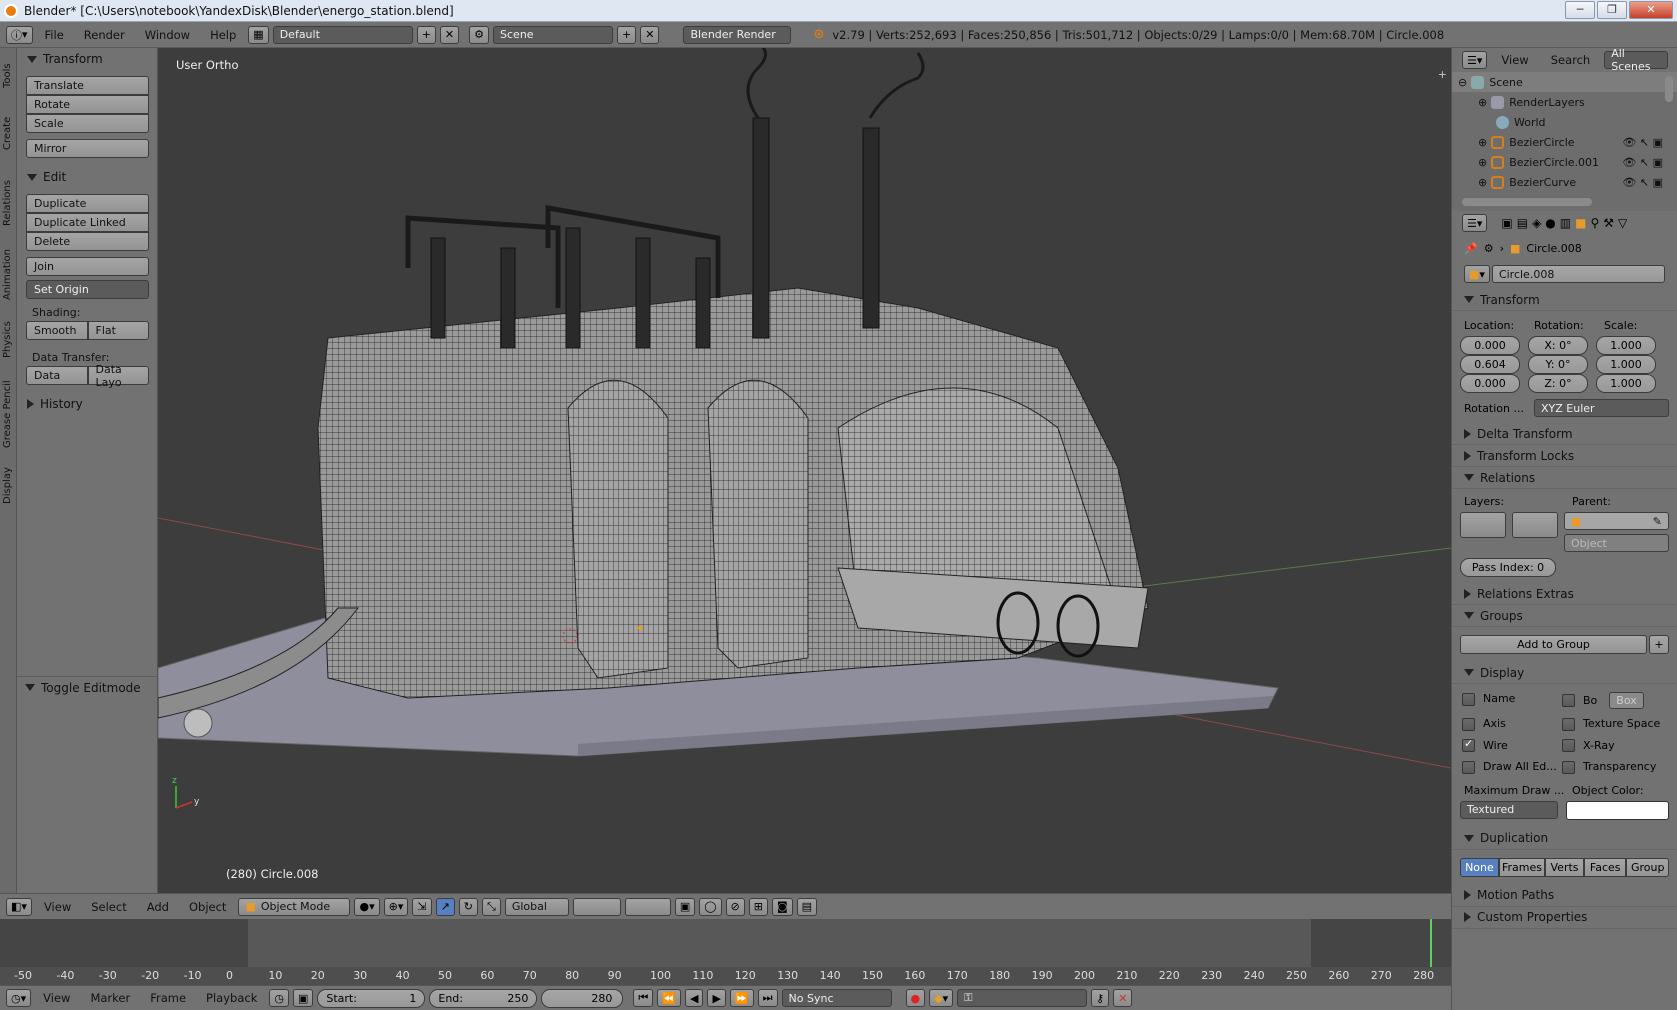 Image resolution: width=1677 pixels, height=1010 pixels. What do you see at coordinates (1626, 345) in the screenshot?
I see `scale-x-field: 1.000` at bounding box center [1626, 345].